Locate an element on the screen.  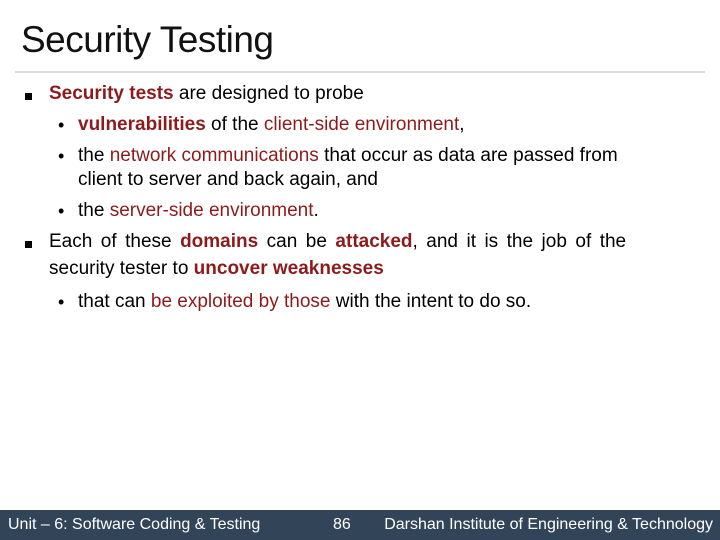
body-text: . is located at coordinates (316, 210).